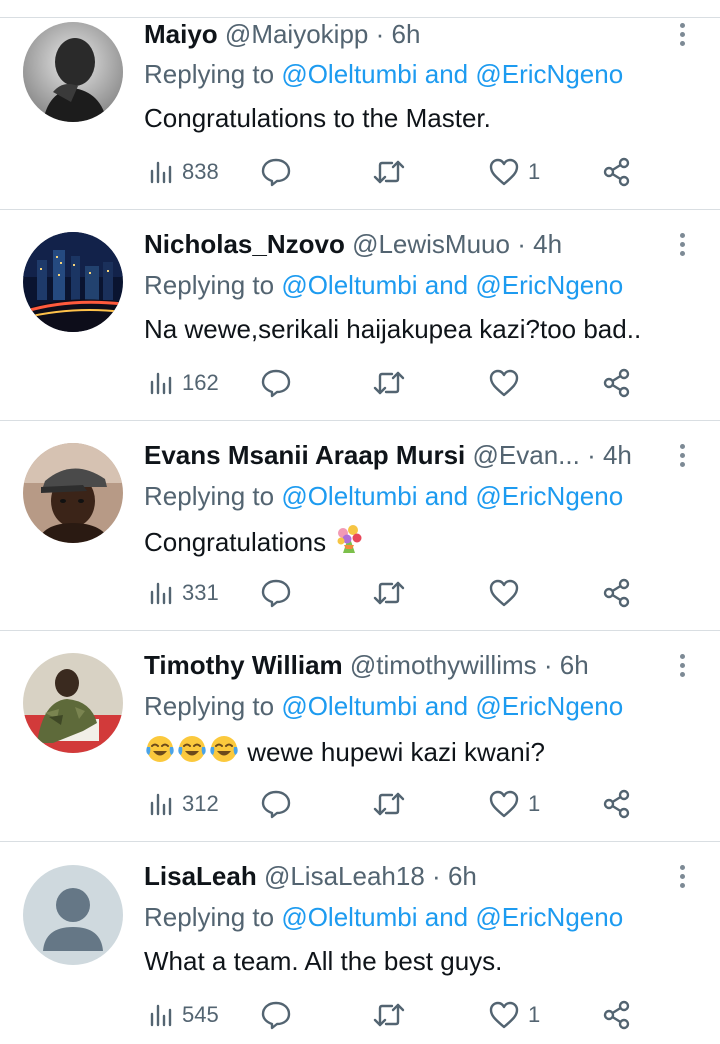 This screenshot has height=1044, width=720. I want to click on views-button: 162, so click(183, 383).